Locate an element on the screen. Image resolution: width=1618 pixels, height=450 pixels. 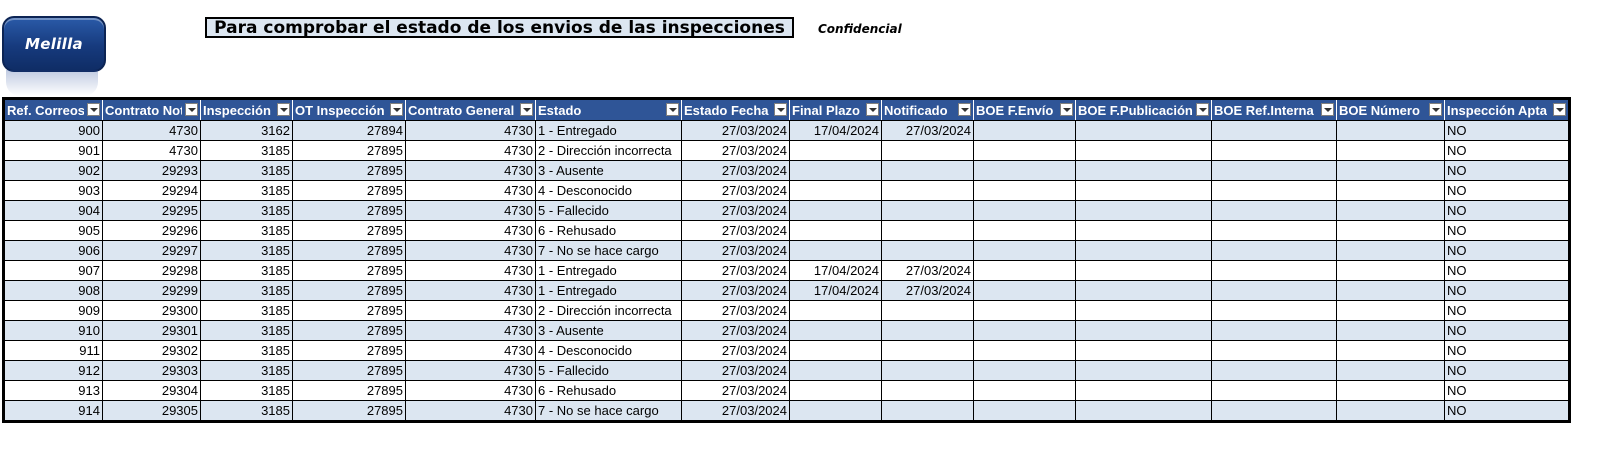
column-header: Ref. Correos is located at coordinates (53, 109).